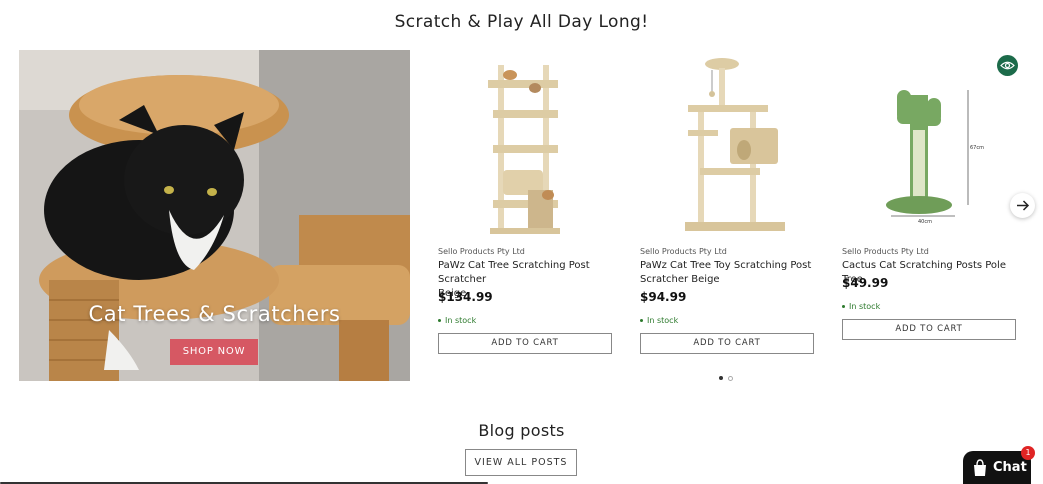 This screenshot has width=1043, height=484. Describe the element at coordinates (214, 314) in the screenshot. I see `hero-title: Cat Trees & Scratchers` at that location.